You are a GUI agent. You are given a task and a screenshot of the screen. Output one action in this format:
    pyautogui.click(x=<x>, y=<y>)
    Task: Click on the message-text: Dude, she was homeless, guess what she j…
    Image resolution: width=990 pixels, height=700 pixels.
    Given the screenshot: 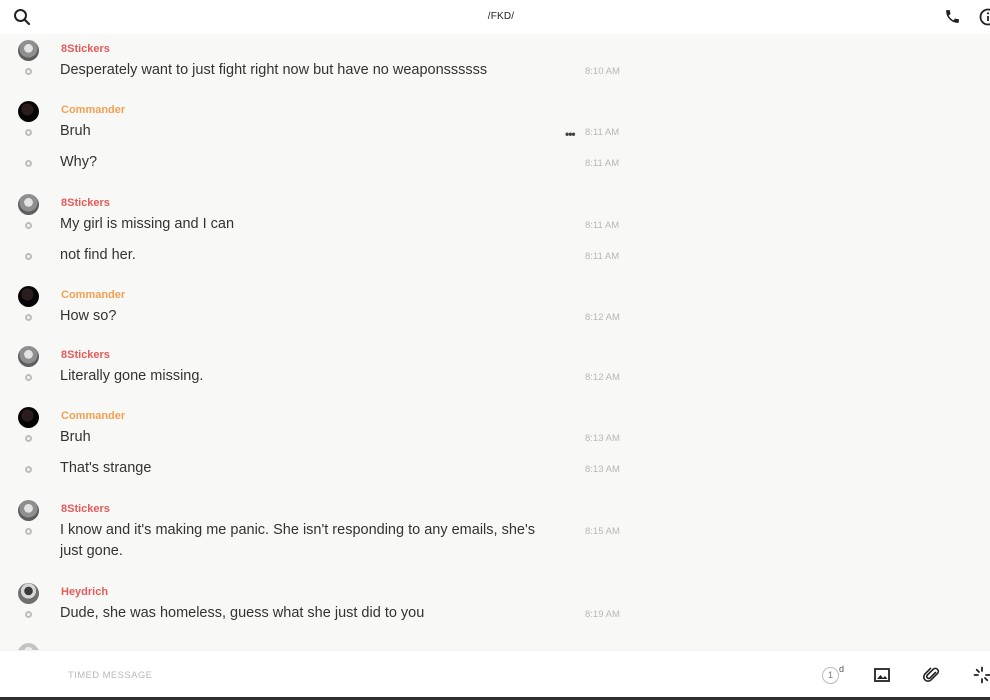 What is the action you would take?
    pyautogui.click(x=242, y=613)
    